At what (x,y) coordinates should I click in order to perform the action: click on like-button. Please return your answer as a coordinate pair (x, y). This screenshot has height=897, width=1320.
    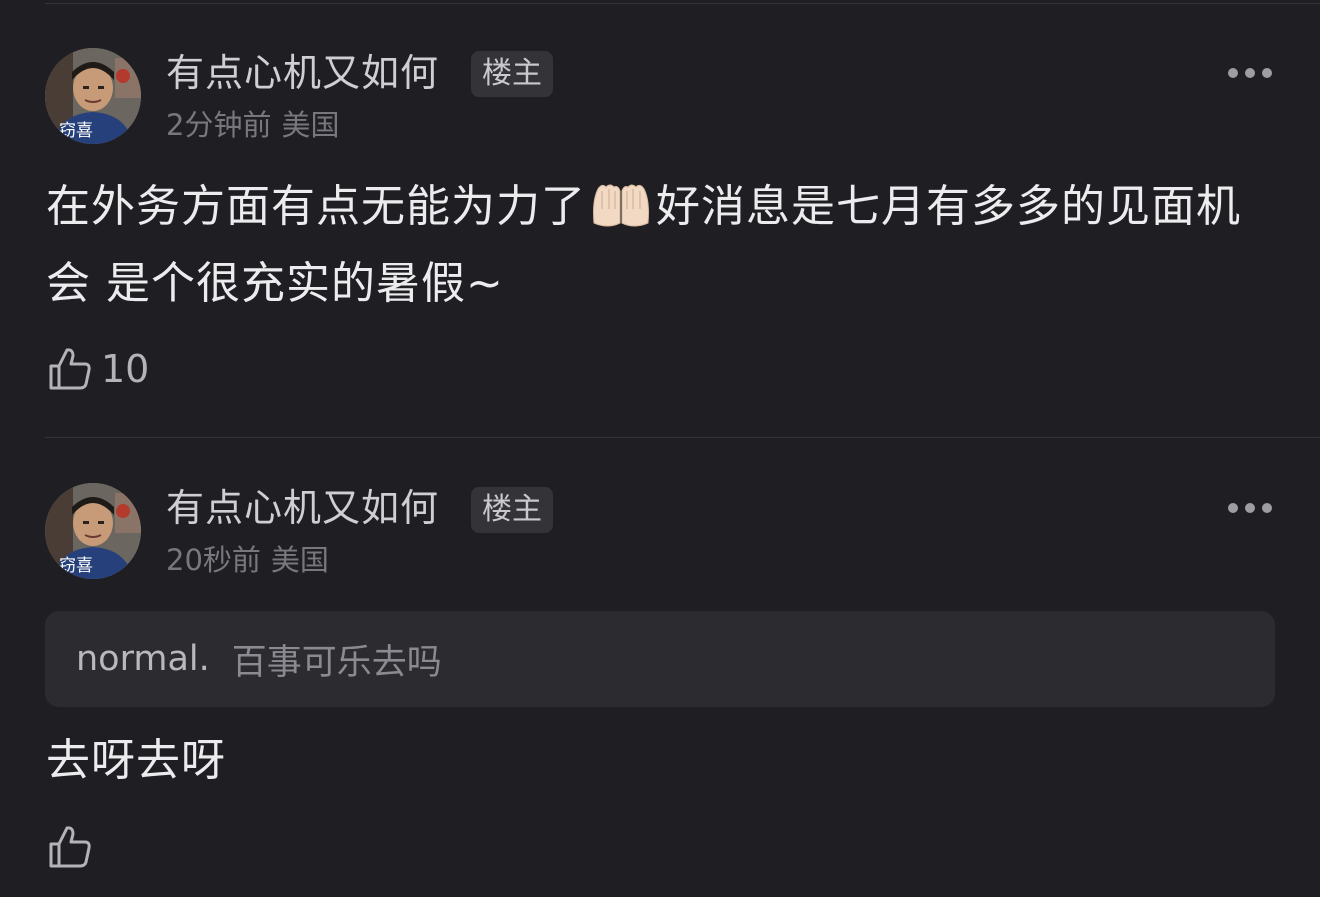
    Looking at the image, I should click on (74, 847).